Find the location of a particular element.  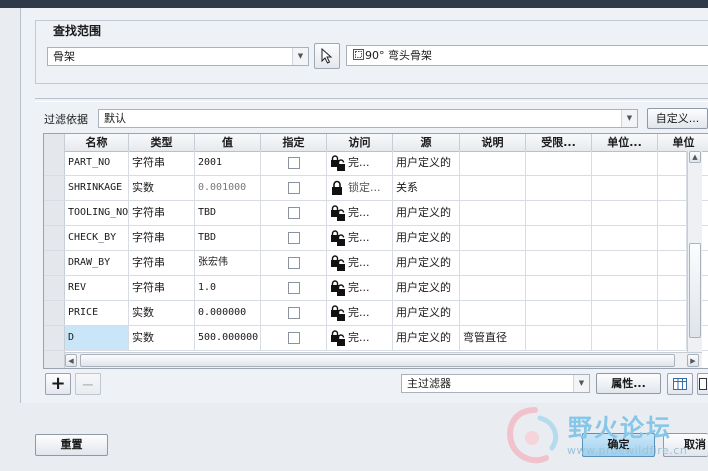

scroll-left-arrow: ◀ is located at coordinates (71, 360).